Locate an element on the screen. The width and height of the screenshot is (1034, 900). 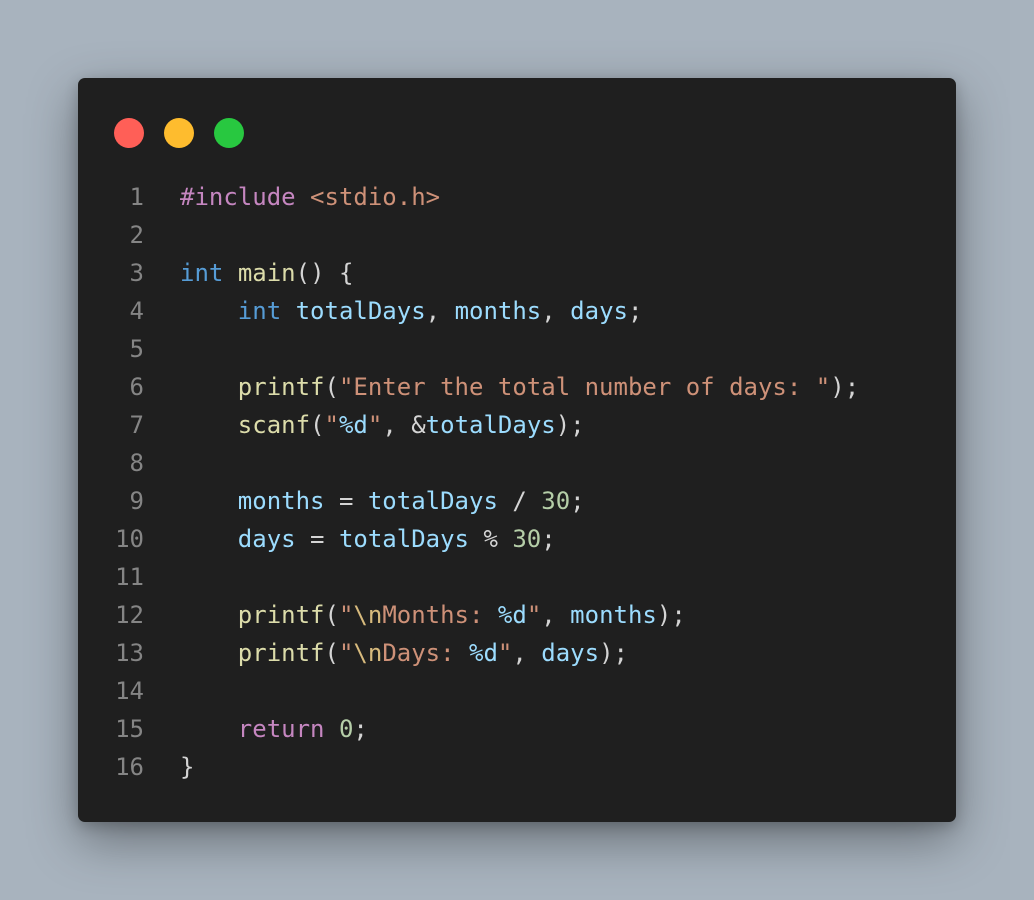
preprocessor-keyword: #include is located at coordinates (238, 197).